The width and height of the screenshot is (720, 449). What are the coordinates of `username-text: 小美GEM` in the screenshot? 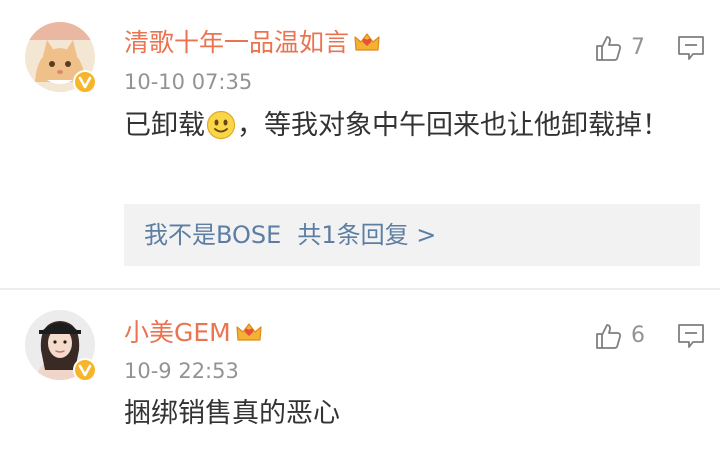 It's located at (177, 332).